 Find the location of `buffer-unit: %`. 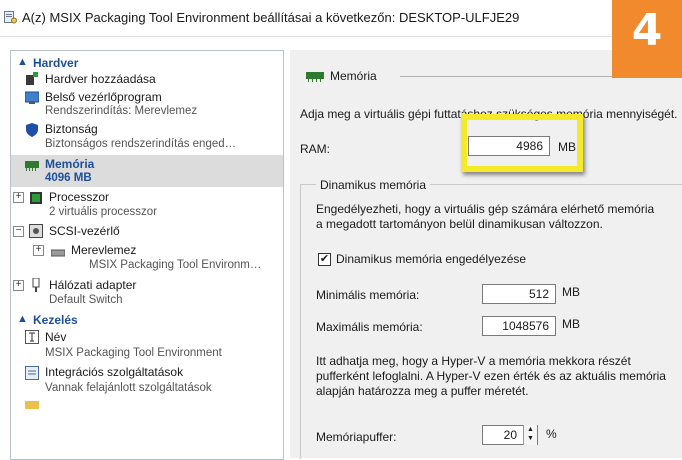

buffer-unit: % is located at coordinates (551, 434).